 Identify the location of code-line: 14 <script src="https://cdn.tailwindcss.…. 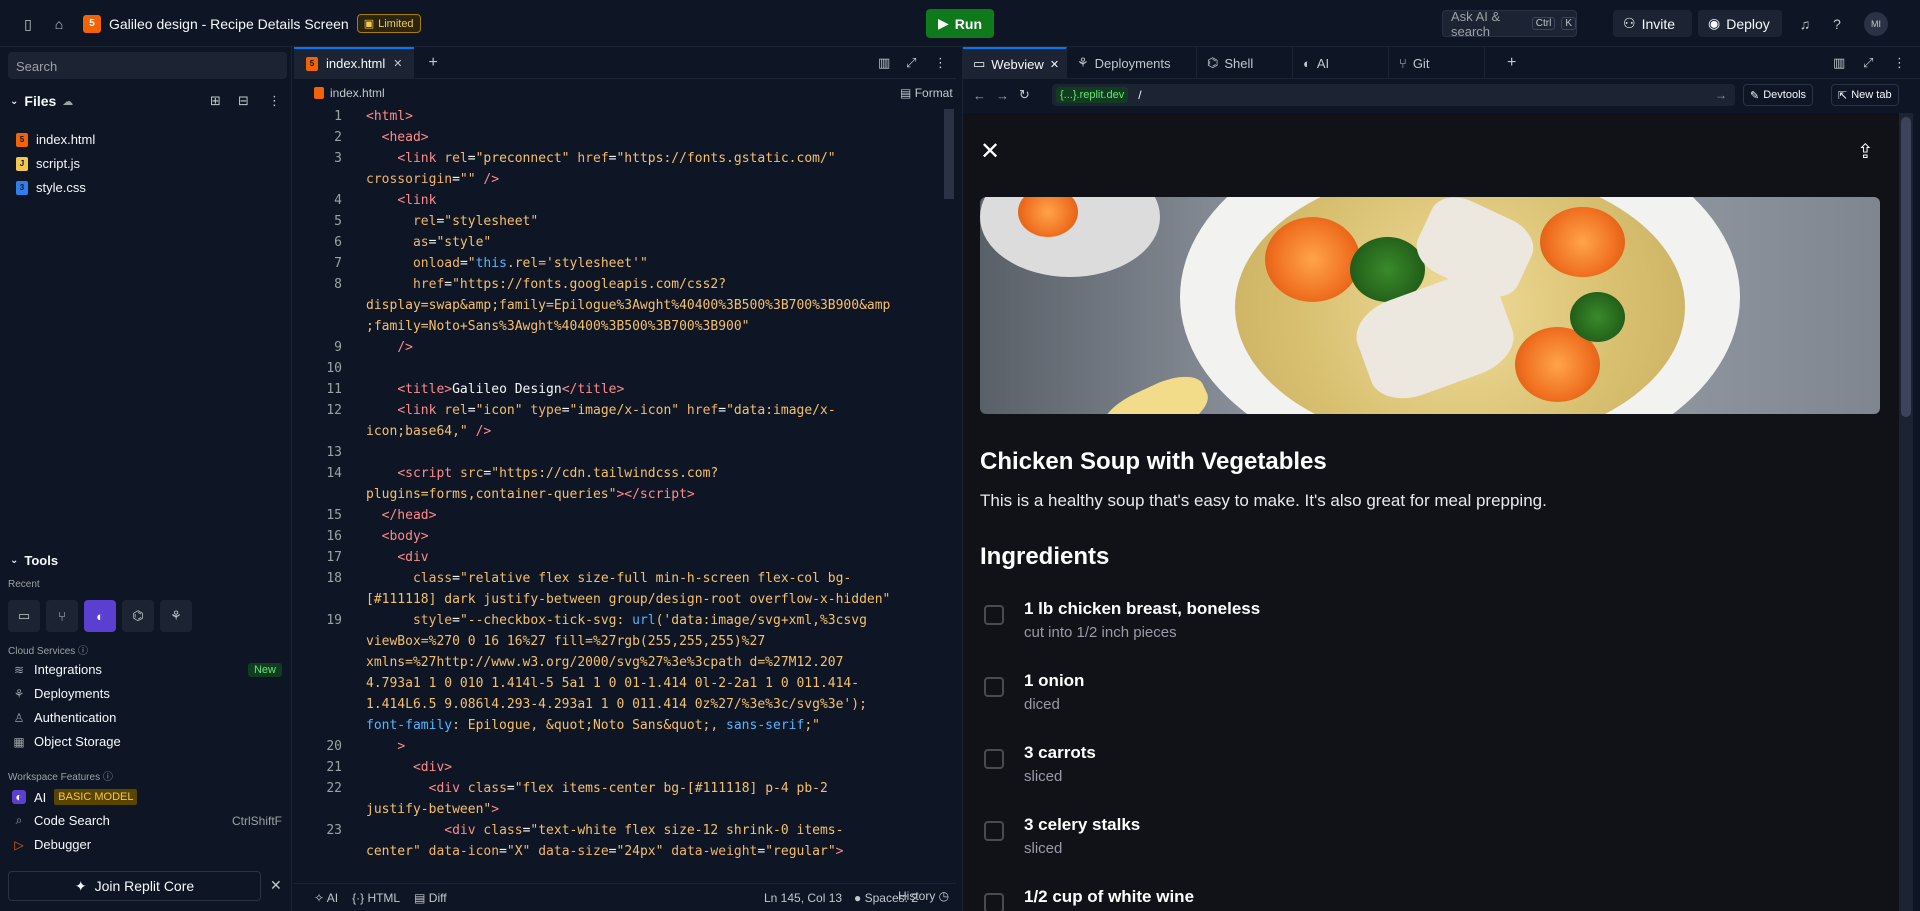
(617, 476).